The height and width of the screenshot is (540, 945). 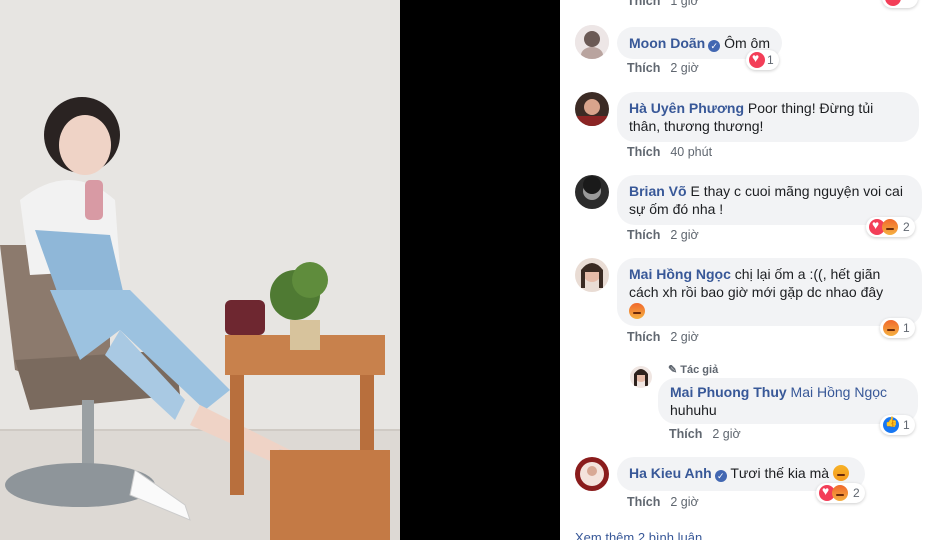 I want to click on reply-bubble: Mai Phuong Thuy Mai Hồng Ngọc huhuhu, so click(x=788, y=401).